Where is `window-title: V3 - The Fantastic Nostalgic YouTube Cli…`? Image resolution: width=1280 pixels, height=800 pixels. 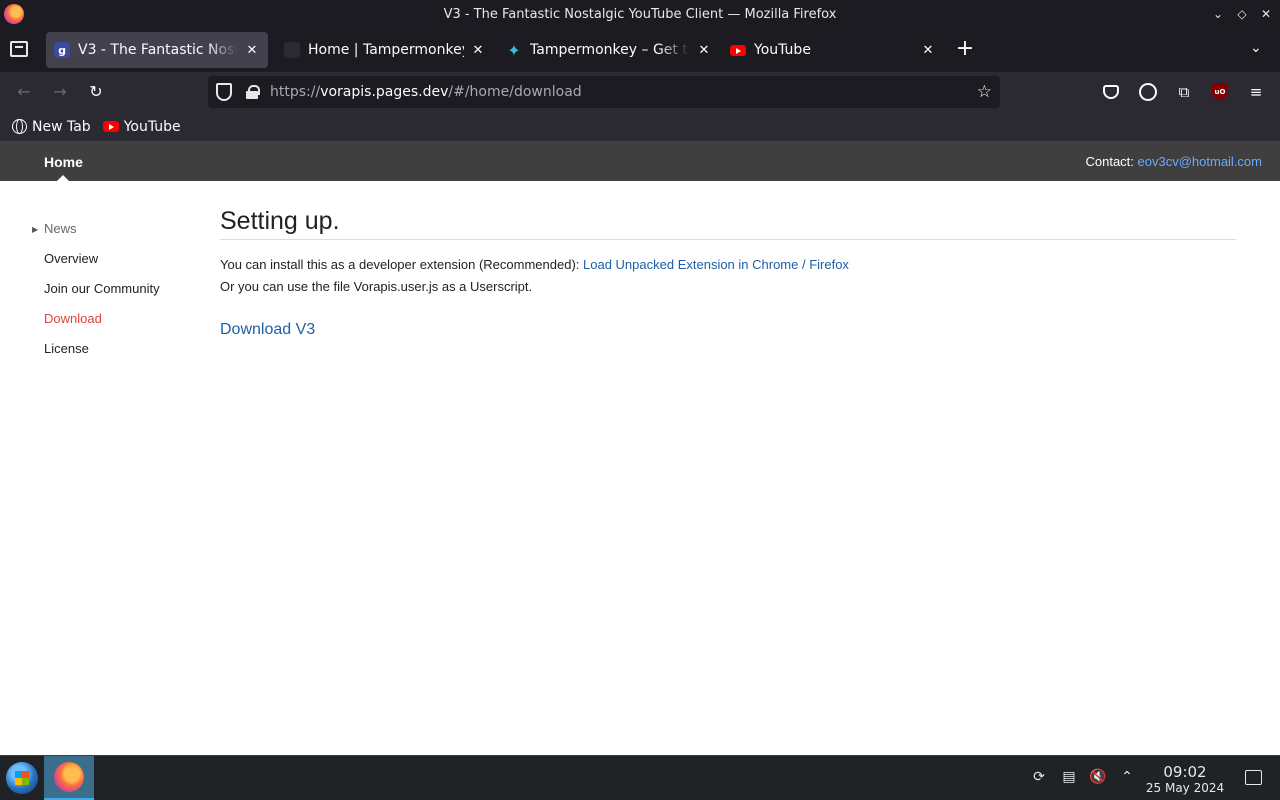 window-title: V3 - The Fantastic Nostalgic YouTube Cli… is located at coordinates (640, 14).